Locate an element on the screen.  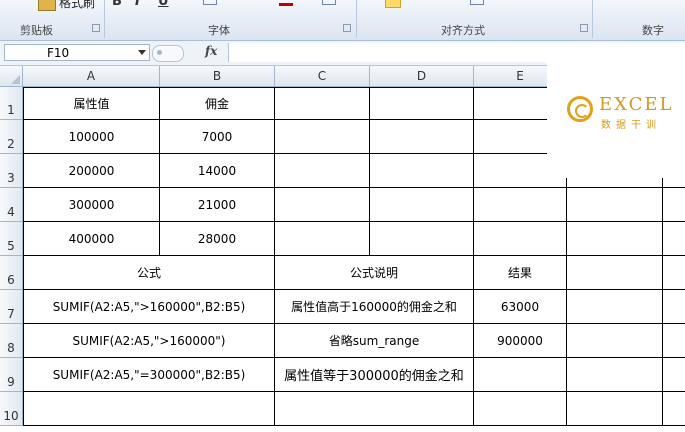
logo-name: EXCEL is located at coordinates (636, 104).